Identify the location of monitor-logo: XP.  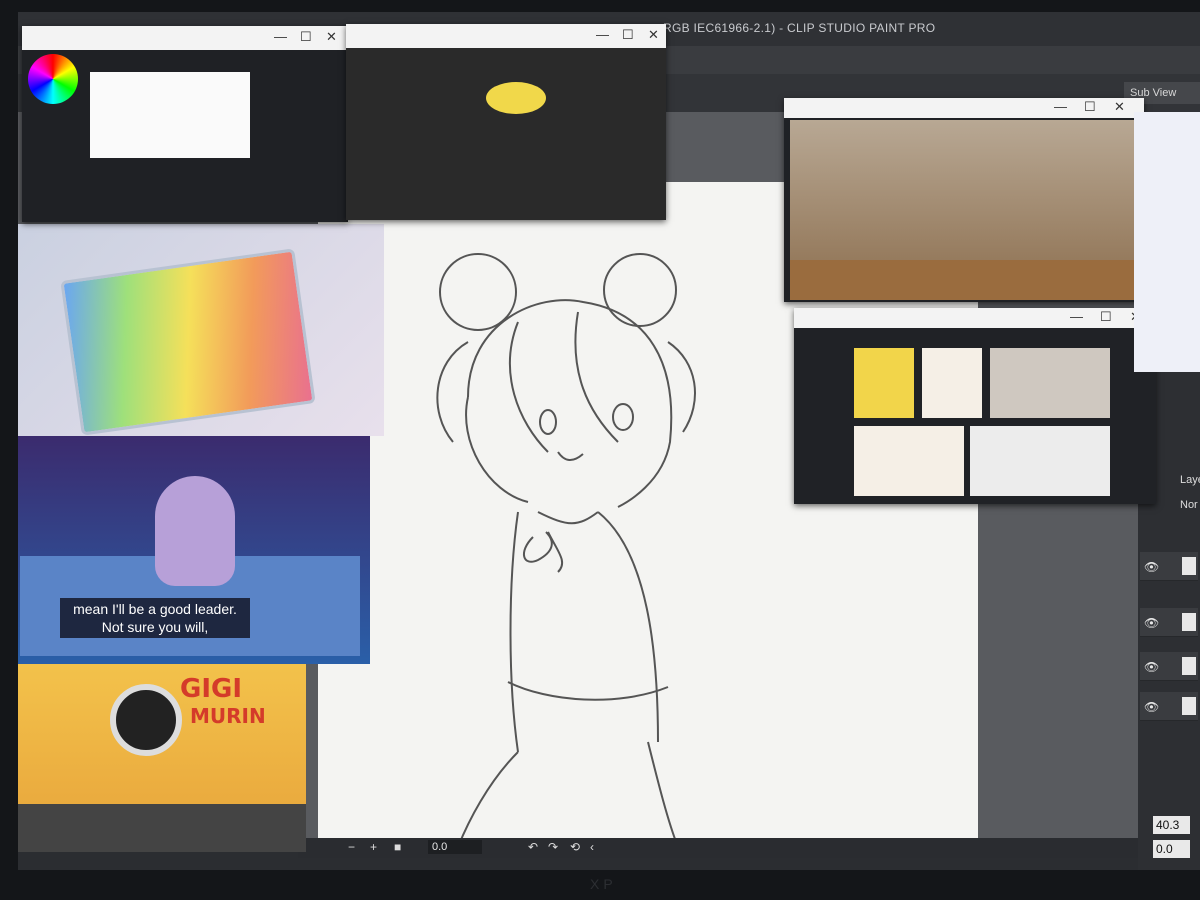
(603, 884).